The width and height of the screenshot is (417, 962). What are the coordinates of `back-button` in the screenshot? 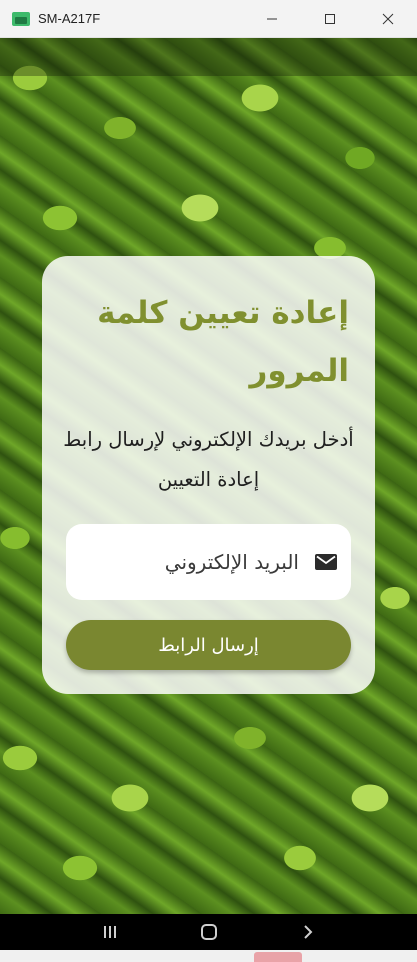 It's located at (308, 932).